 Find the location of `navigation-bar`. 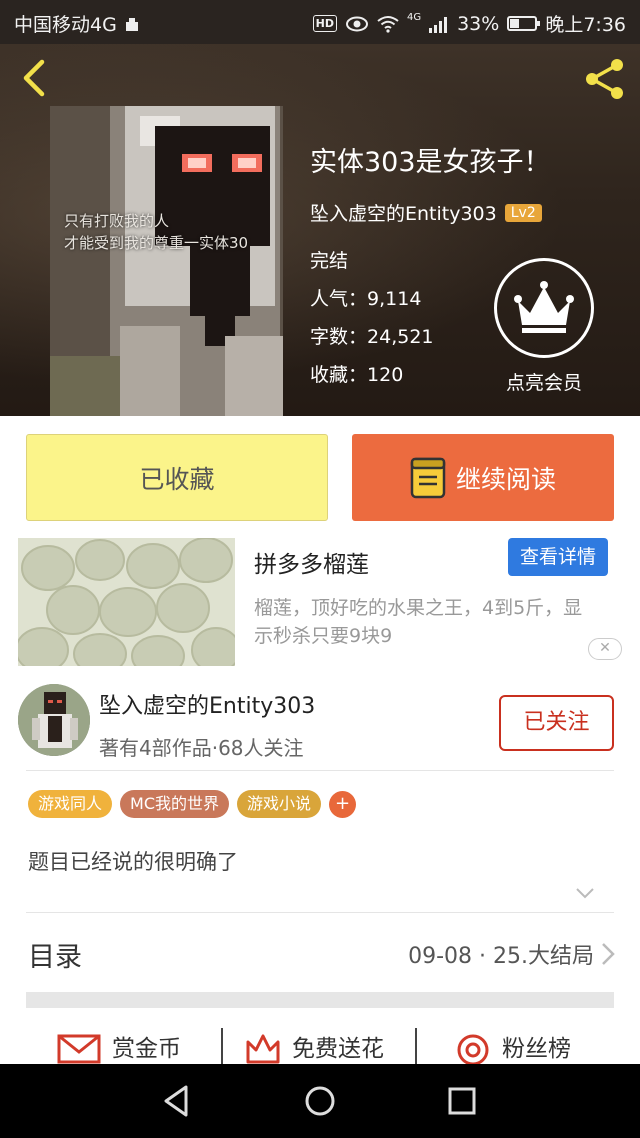

navigation-bar is located at coordinates (320, 1101).